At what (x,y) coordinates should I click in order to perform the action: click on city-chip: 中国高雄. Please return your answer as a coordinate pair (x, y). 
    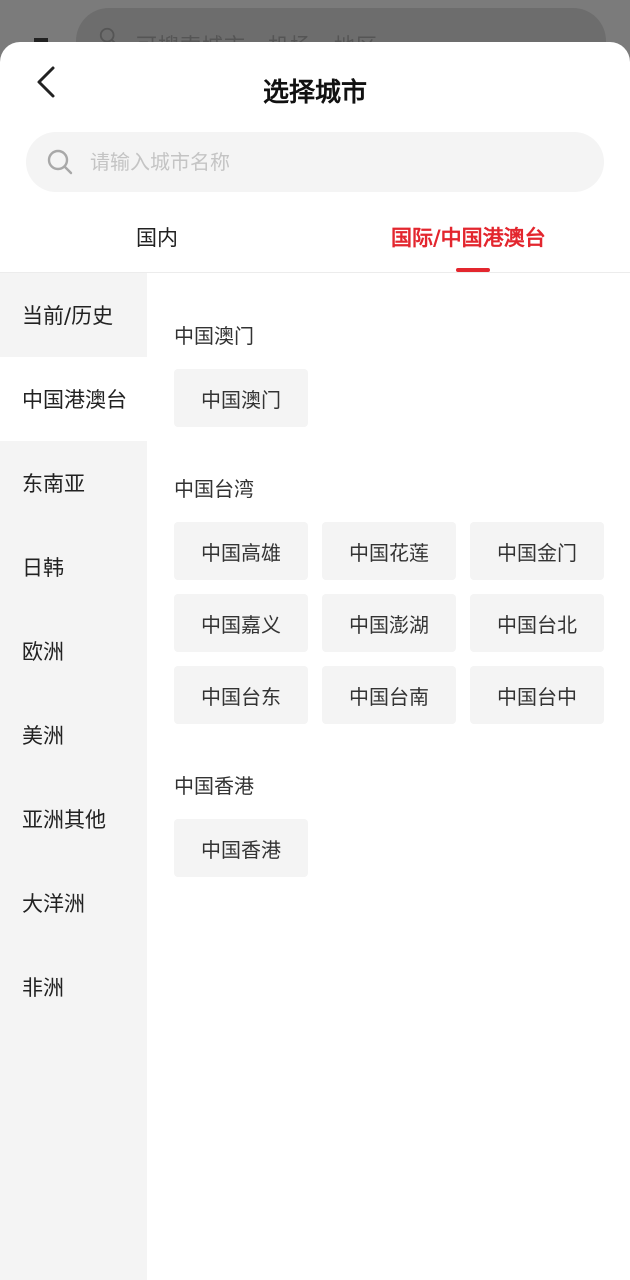
    Looking at the image, I should click on (241, 551).